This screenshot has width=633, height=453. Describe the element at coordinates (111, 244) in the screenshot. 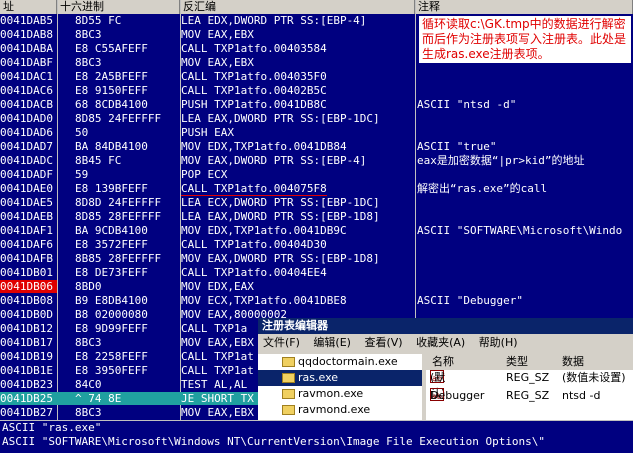

I see `hex-bytes: E8 3572FEFF` at that location.